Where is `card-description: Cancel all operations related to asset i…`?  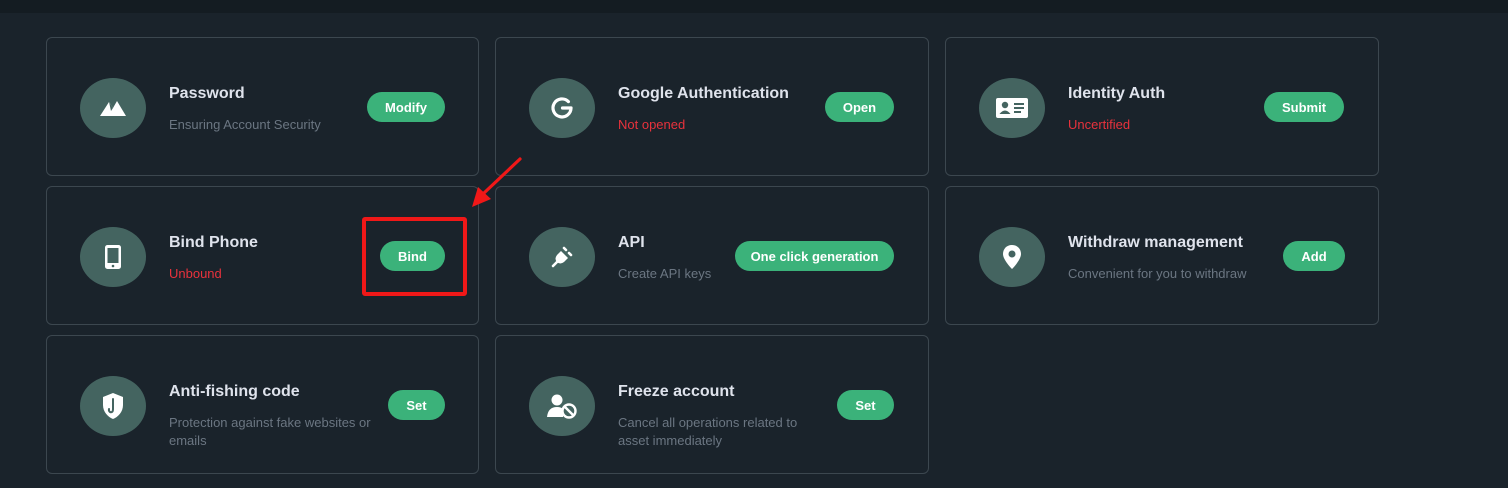
card-description: Cancel all operations related to asset i… is located at coordinates (708, 431).